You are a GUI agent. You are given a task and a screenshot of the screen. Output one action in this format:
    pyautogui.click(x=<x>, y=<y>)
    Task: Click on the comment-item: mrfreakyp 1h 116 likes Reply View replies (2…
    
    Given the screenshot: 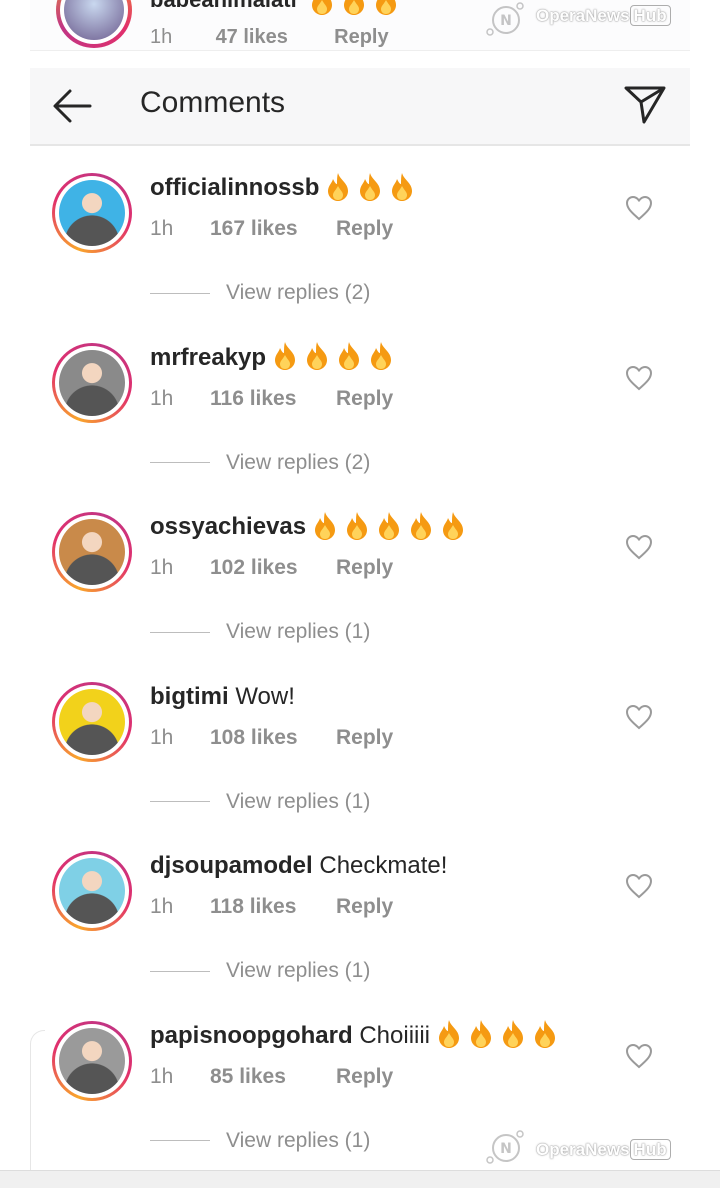 What is the action you would take?
    pyautogui.click(x=360, y=420)
    